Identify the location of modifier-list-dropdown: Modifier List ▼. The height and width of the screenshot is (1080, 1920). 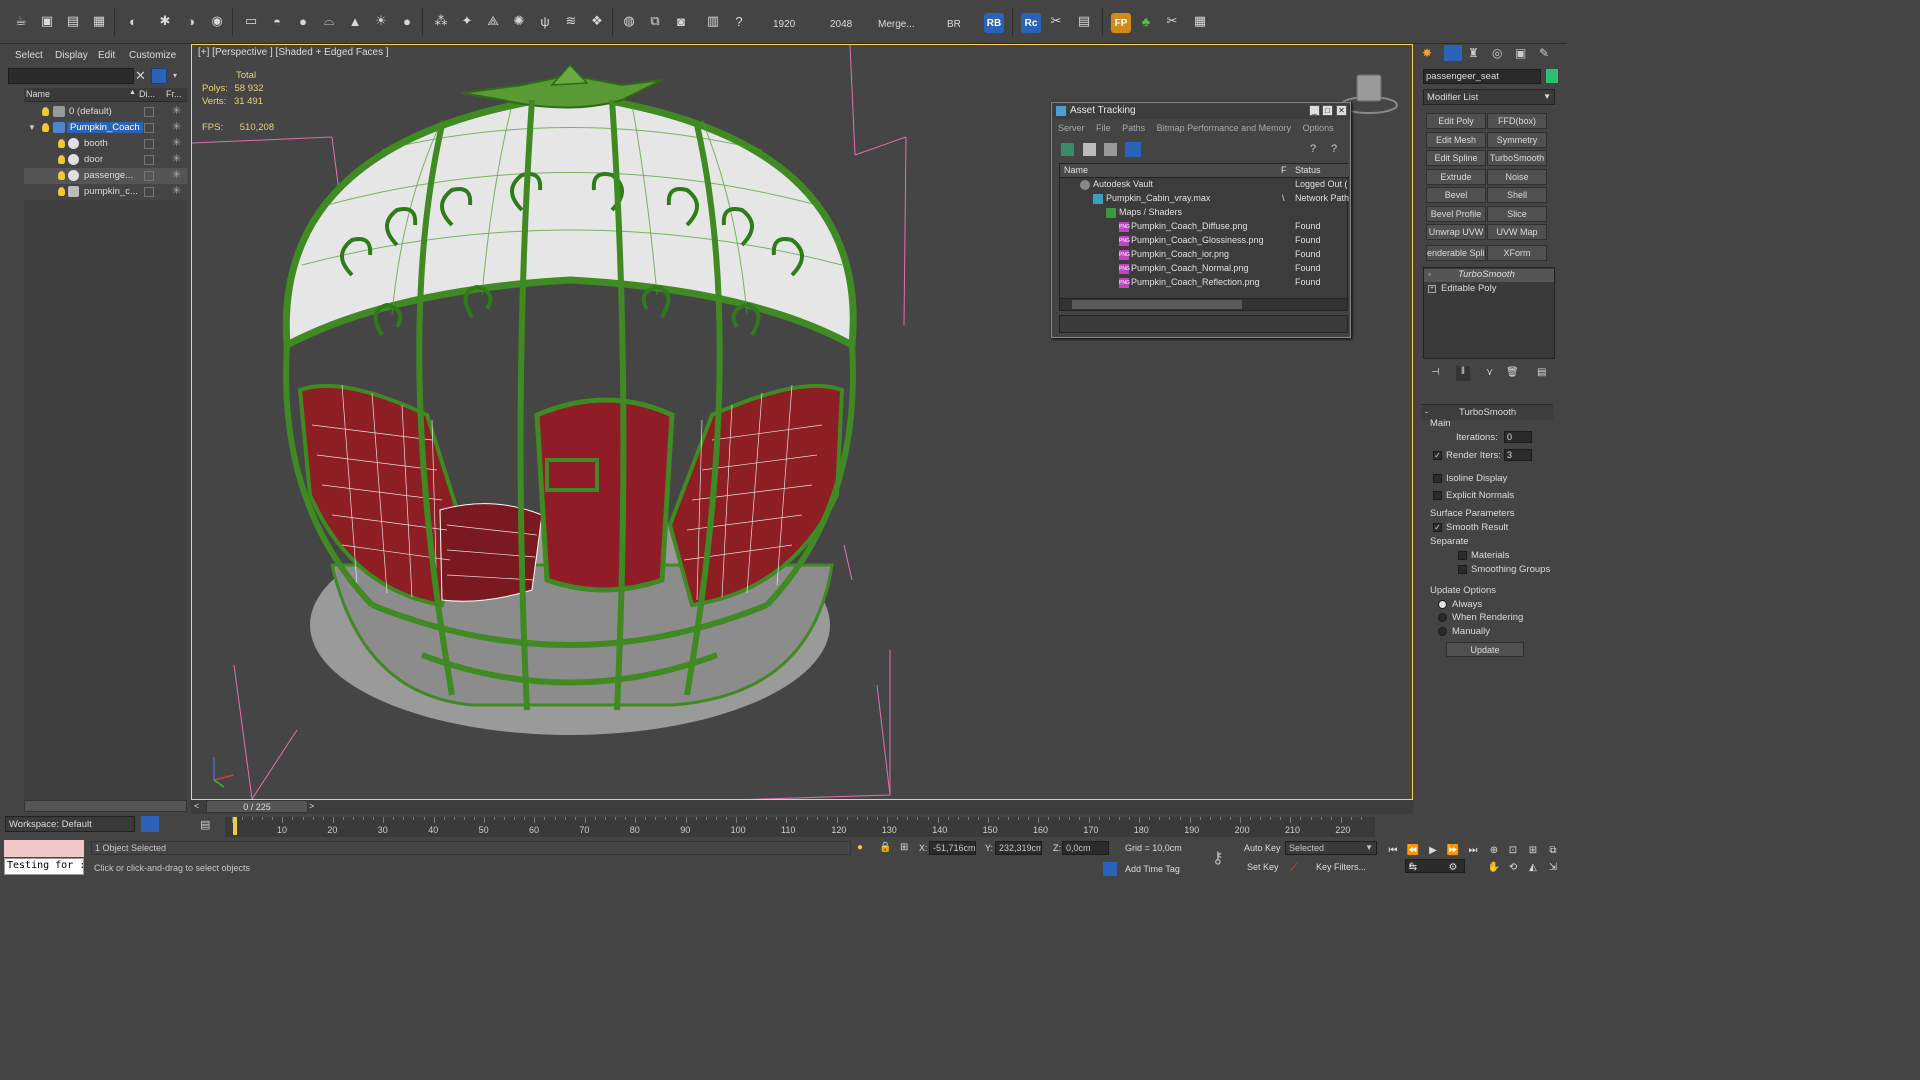
(1489, 97).